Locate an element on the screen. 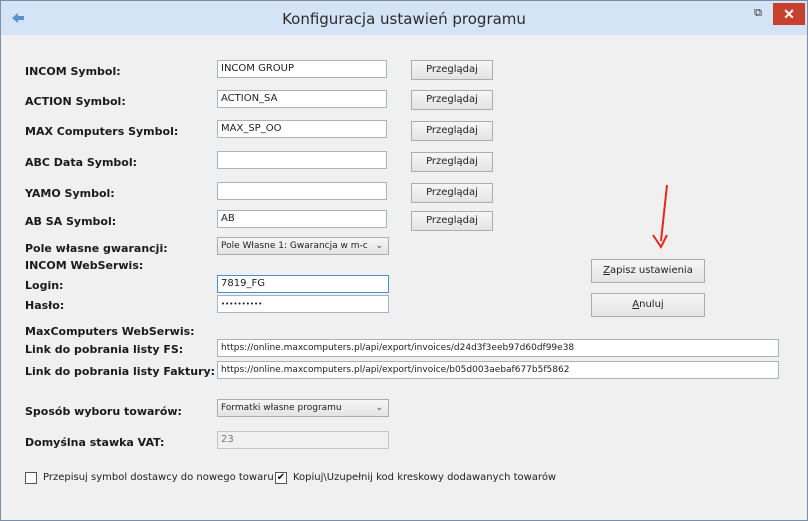 The height and width of the screenshot is (521, 808). copy-supplier-symbol-checkbox is located at coordinates (31, 478).